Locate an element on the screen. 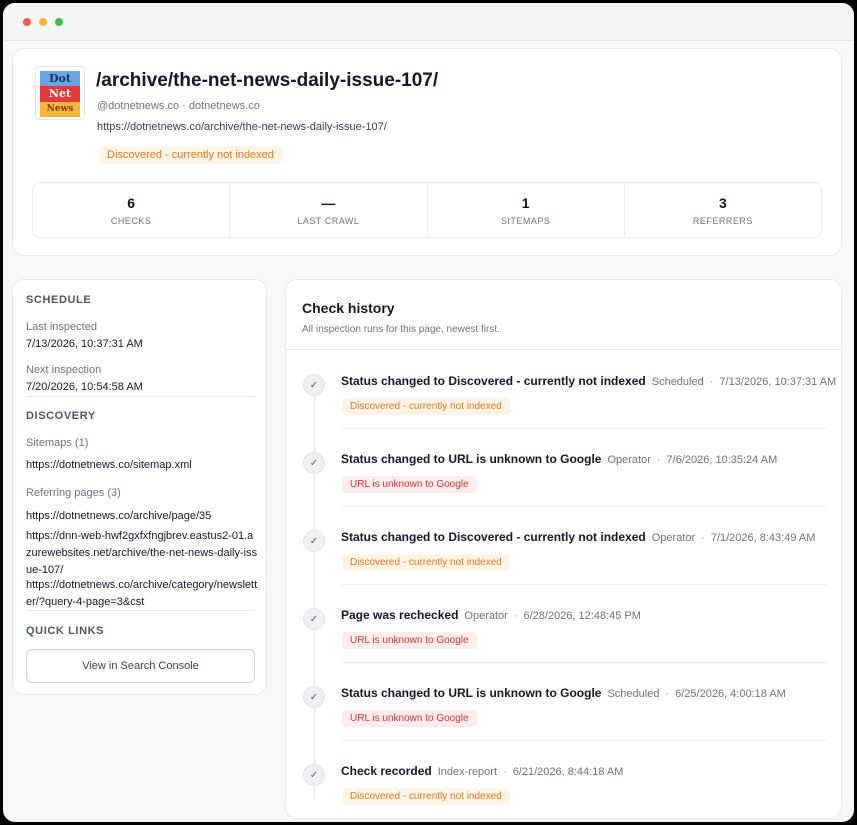 This screenshot has height=825, width=857. site-handle: @dotnetnews.co · dotnetnews.co is located at coordinates (178, 106).